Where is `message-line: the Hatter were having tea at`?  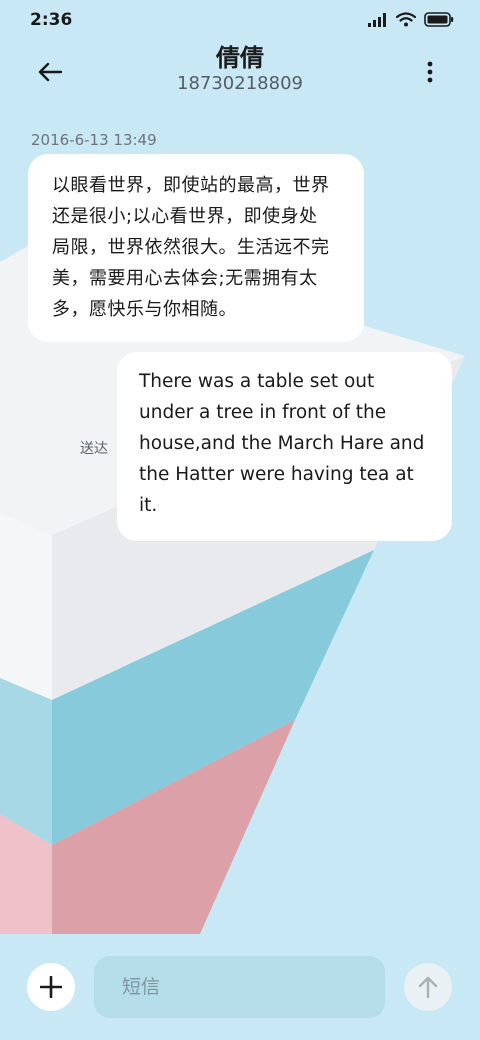 message-line: the Hatter were having tea at is located at coordinates (276, 474).